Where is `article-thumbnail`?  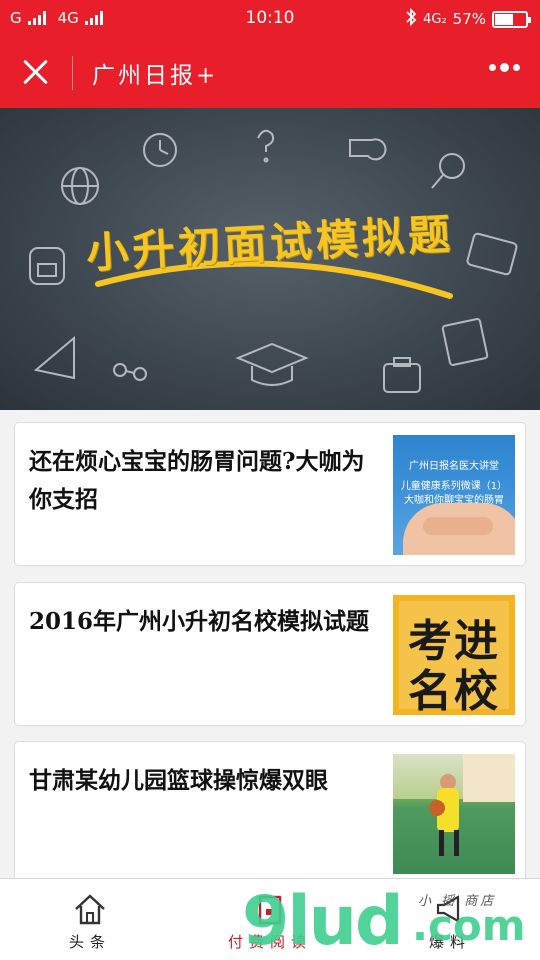 article-thumbnail is located at coordinates (454, 814).